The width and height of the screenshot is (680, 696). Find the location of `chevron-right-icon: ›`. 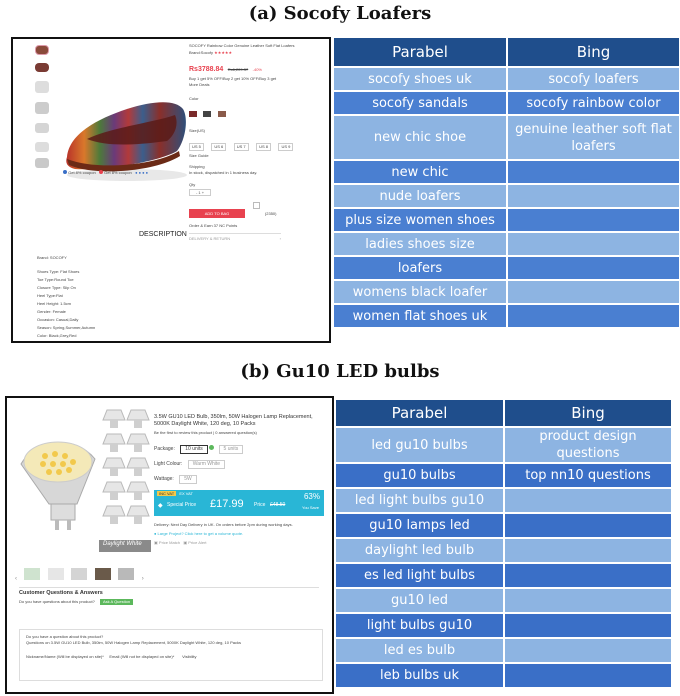

chevron-right-icon: › is located at coordinates (143, 579).